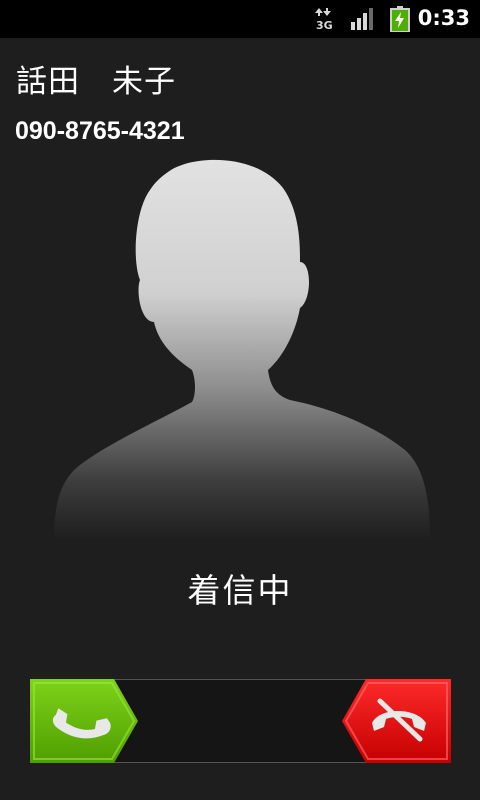 The width and height of the screenshot is (480, 800). Describe the element at coordinates (240, 590) in the screenshot. I see `call-status: 着信中` at that location.